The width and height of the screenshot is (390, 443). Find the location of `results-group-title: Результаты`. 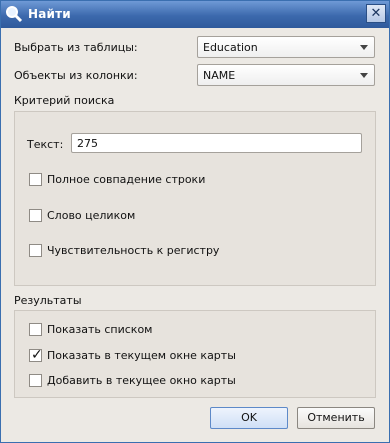

results-group-title: Результаты is located at coordinates (48, 300).